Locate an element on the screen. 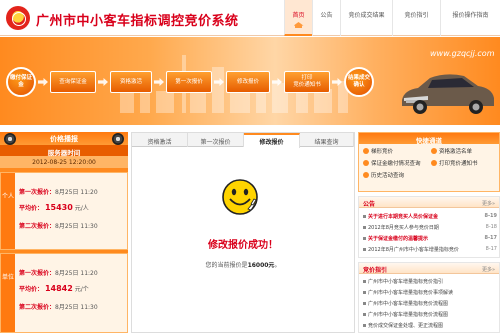 The height and width of the screenshot is (333, 500). step-modify-bid: 修改报价 is located at coordinates (248, 82).